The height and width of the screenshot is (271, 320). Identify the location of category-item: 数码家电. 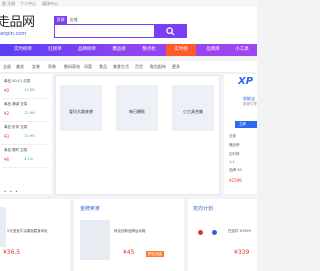
(72, 67).